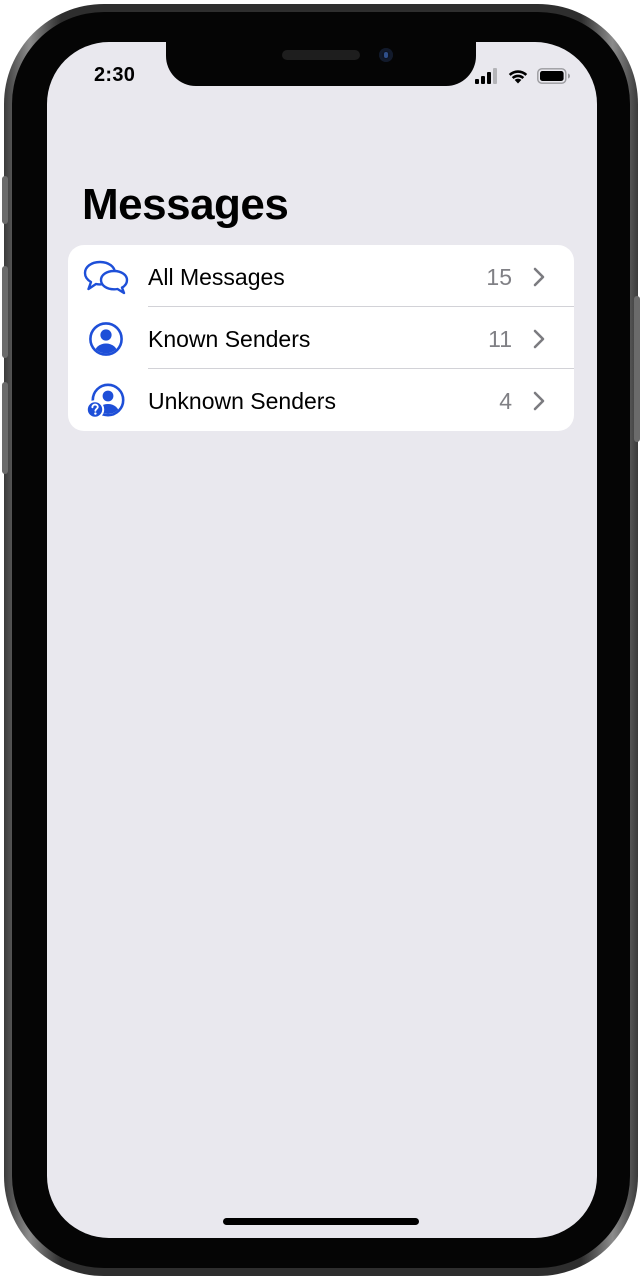 This screenshot has height=1280, width=642. I want to click on list-item-label: Unknown Senders, so click(242, 401).